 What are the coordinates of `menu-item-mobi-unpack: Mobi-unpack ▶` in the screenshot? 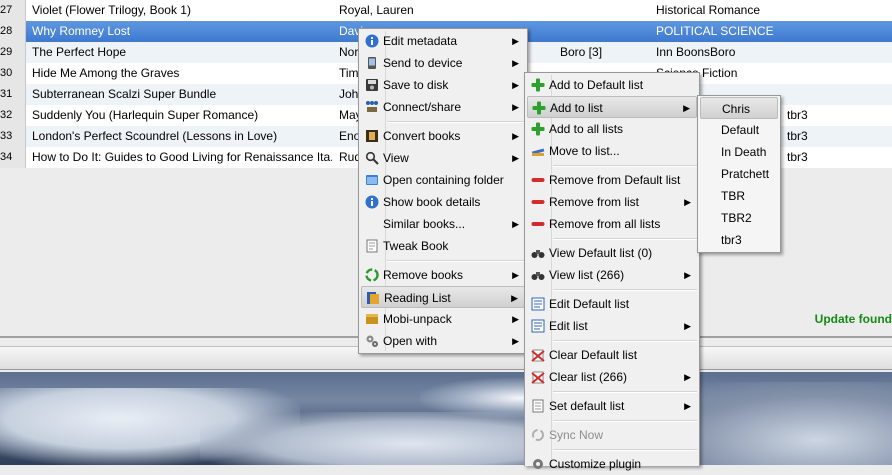 It's located at (443, 319).